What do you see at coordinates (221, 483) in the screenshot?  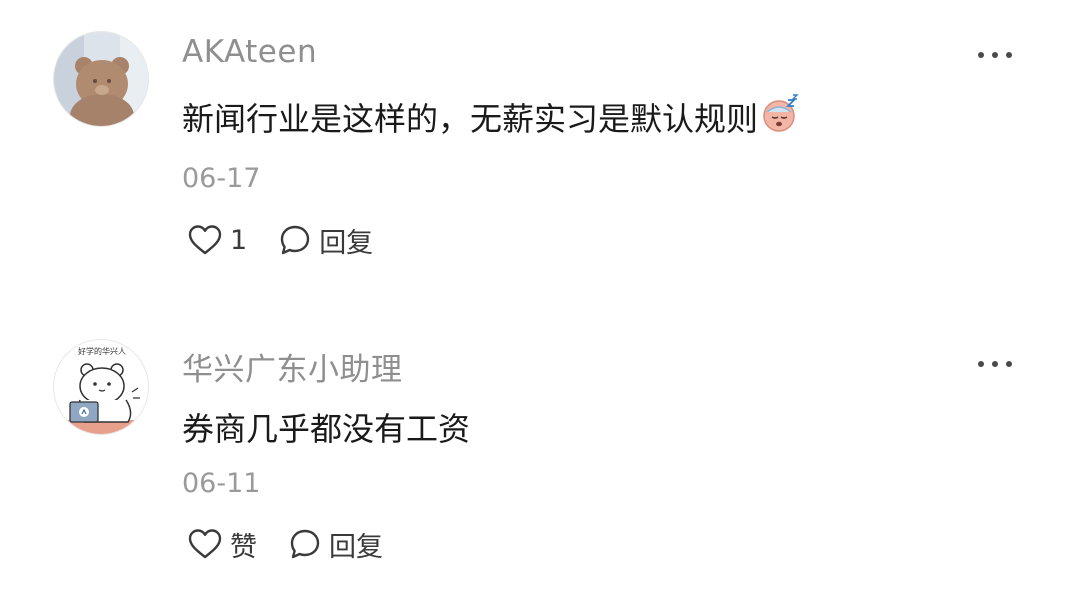 I see `comment-date: 06-11` at bounding box center [221, 483].